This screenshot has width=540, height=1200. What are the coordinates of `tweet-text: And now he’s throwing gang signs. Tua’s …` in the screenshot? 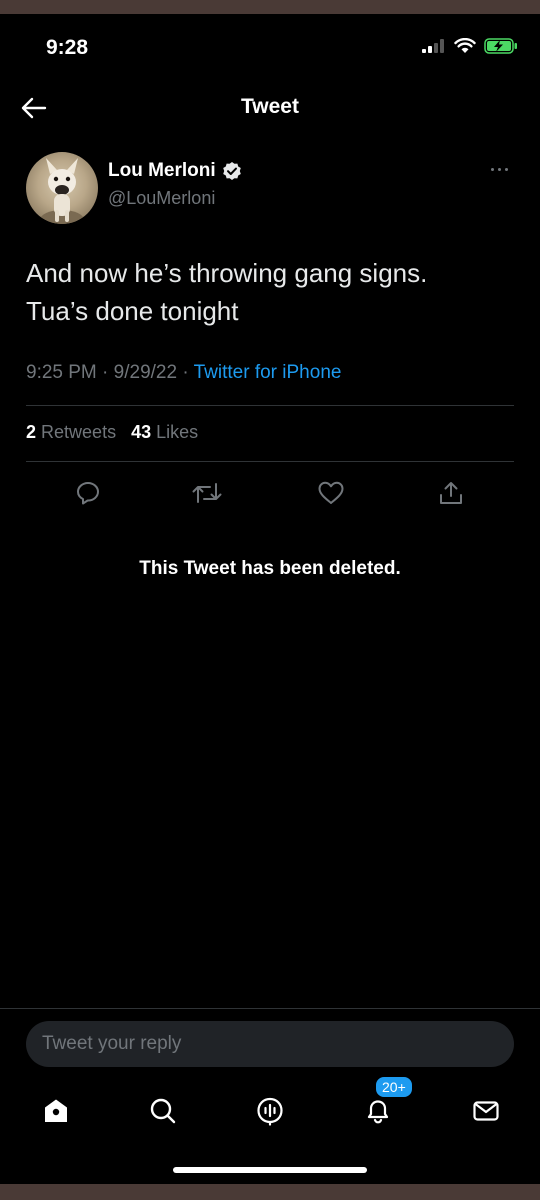 It's located at (270, 292).